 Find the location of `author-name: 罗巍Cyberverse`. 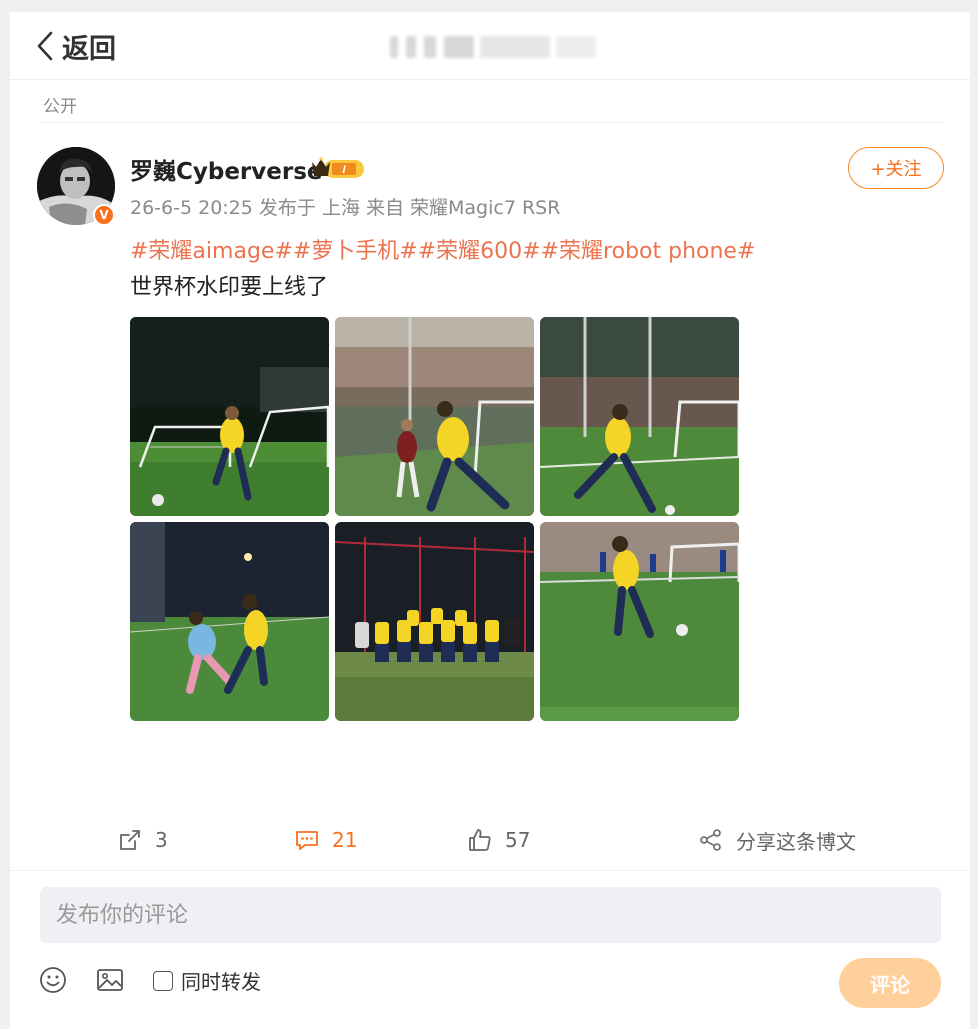

author-name: 罗巍Cyberverse is located at coordinates (226, 169).